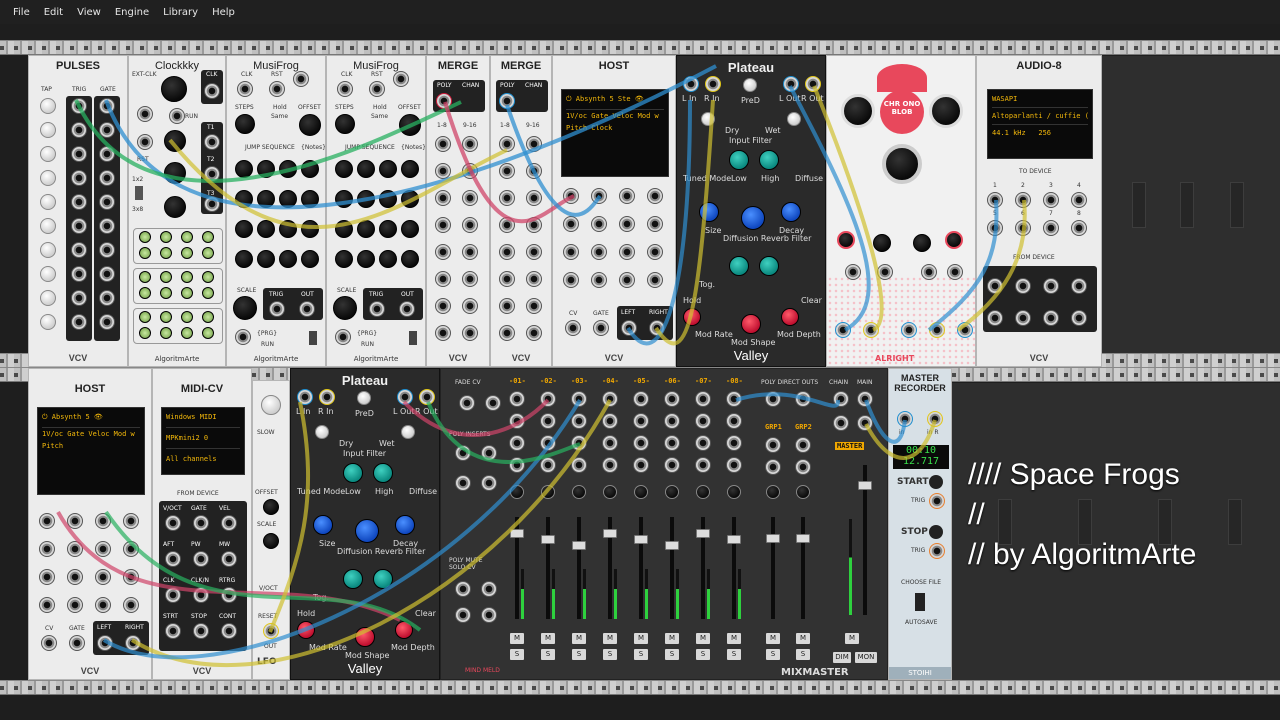 Image resolution: width=1280 pixels, height=720 pixels. What do you see at coordinates (367, 531) in the screenshot?
I see `diffusion-knob` at bounding box center [367, 531].